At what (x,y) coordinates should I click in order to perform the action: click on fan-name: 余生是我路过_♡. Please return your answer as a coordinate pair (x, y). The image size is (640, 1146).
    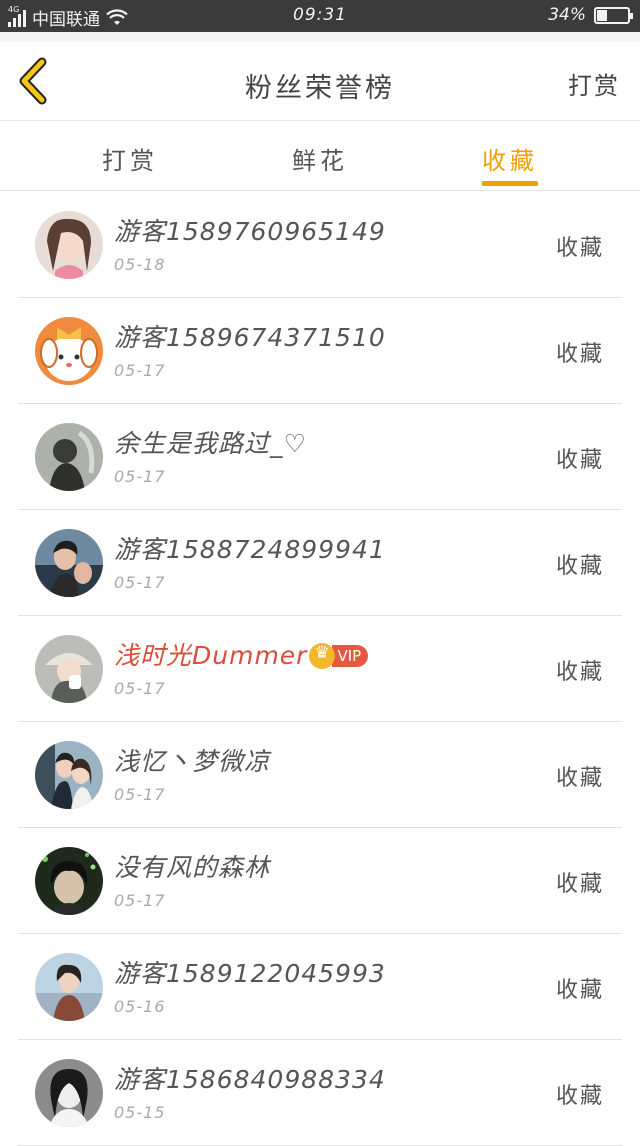
    Looking at the image, I should click on (210, 443).